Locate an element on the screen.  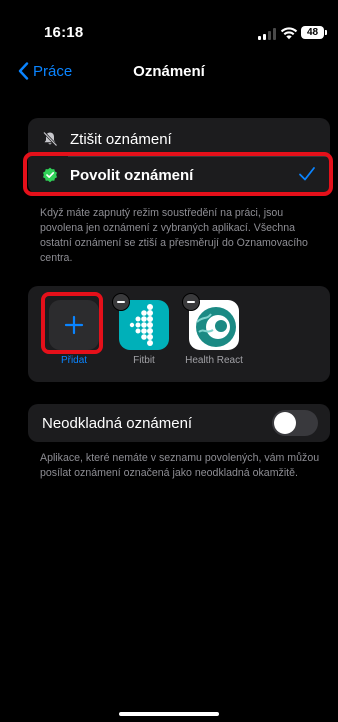
add-app-button: Přidat is located at coordinates (74, 333).